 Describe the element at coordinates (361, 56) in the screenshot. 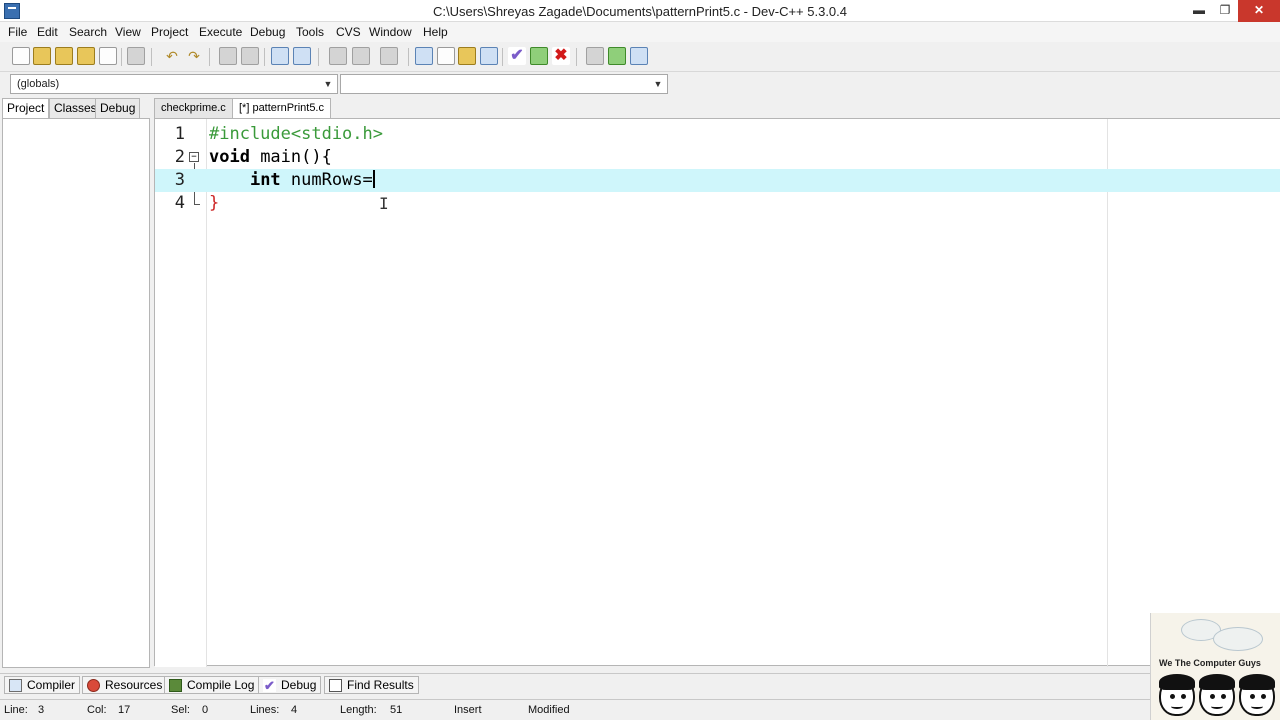

I see `project-remove-icon` at that location.